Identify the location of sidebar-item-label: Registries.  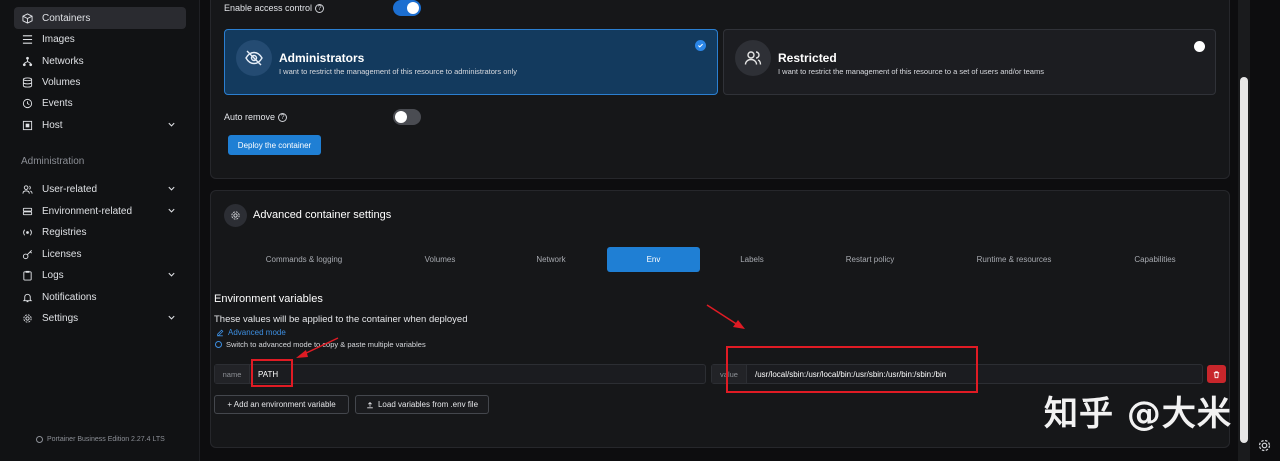
(64, 232).